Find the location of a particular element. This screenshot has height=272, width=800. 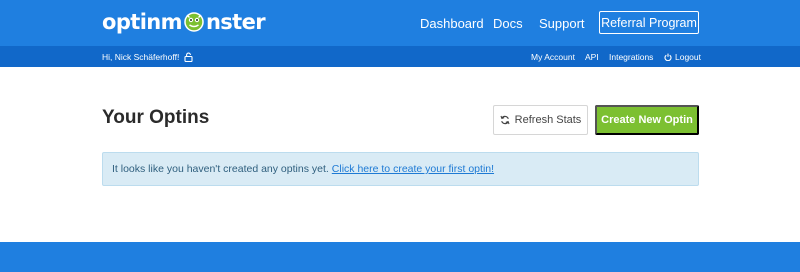

logout-link: Logout is located at coordinates (682, 56).